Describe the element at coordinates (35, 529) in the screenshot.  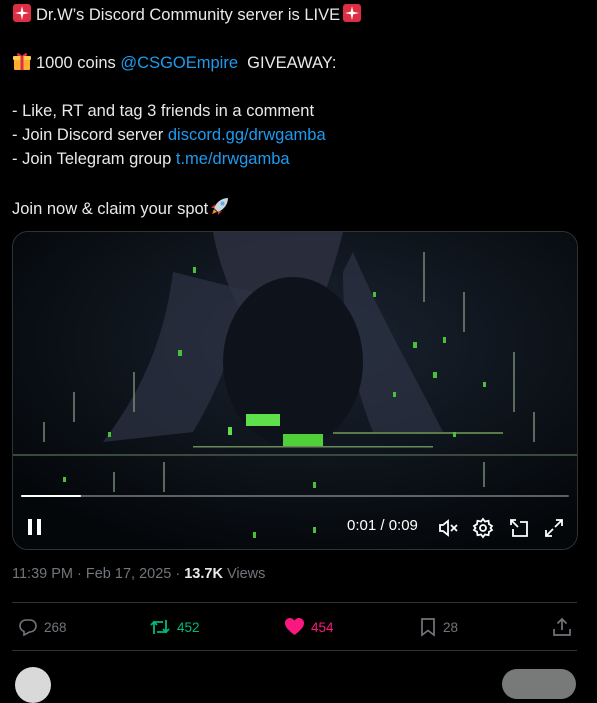
I see `pause-icon` at that location.